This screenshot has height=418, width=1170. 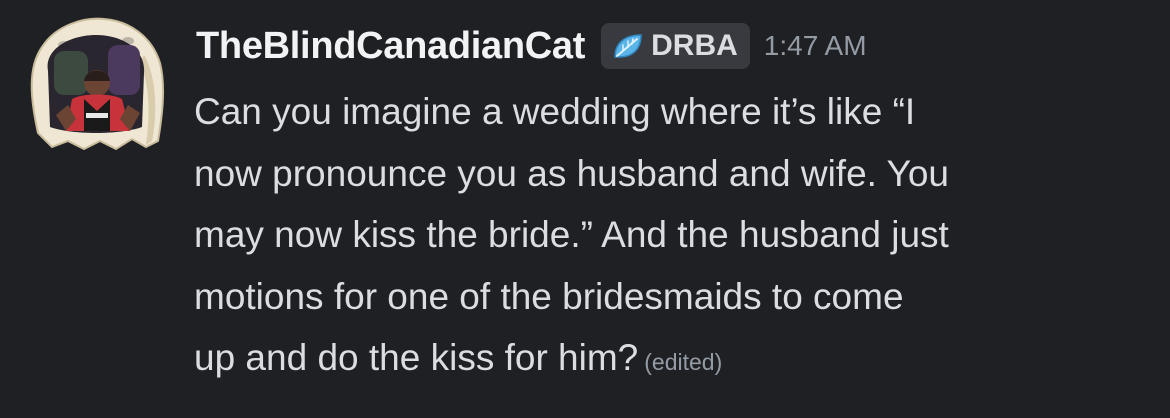 I want to click on timestamp: 1:47 AM, so click(x=815, y=46).